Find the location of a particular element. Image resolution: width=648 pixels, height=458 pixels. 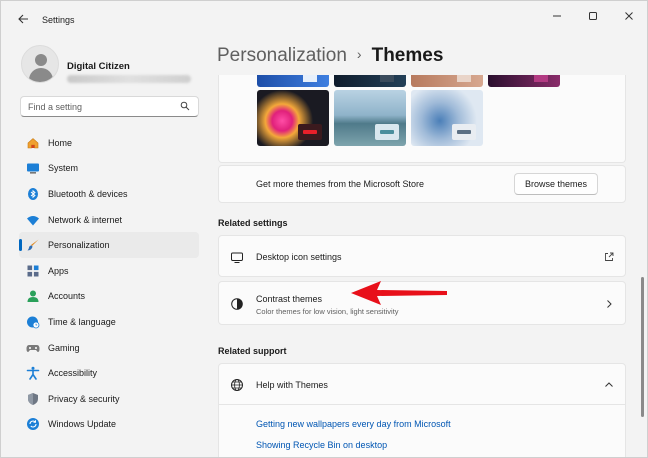

sidebar-item-accounts: Accounts is located at coordinates (109, 297).